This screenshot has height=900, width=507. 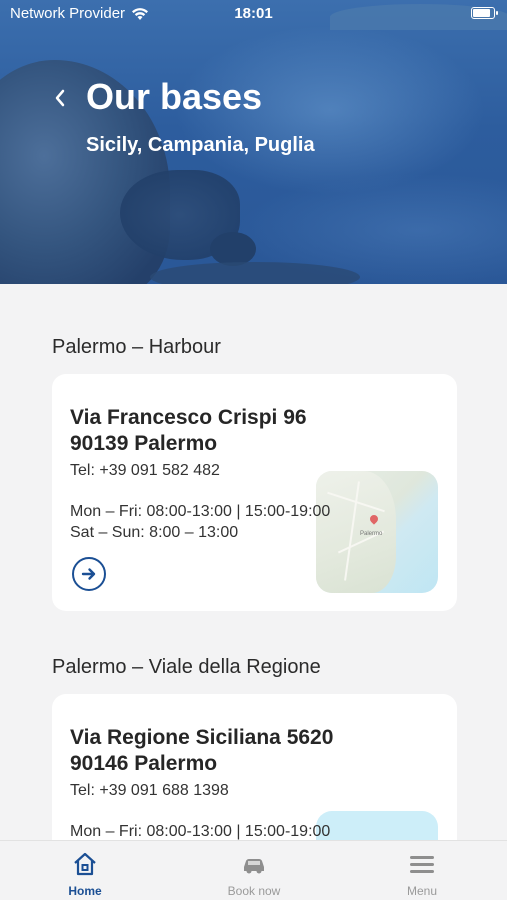 I want to click on car-icon, so click(x=254, y=866).